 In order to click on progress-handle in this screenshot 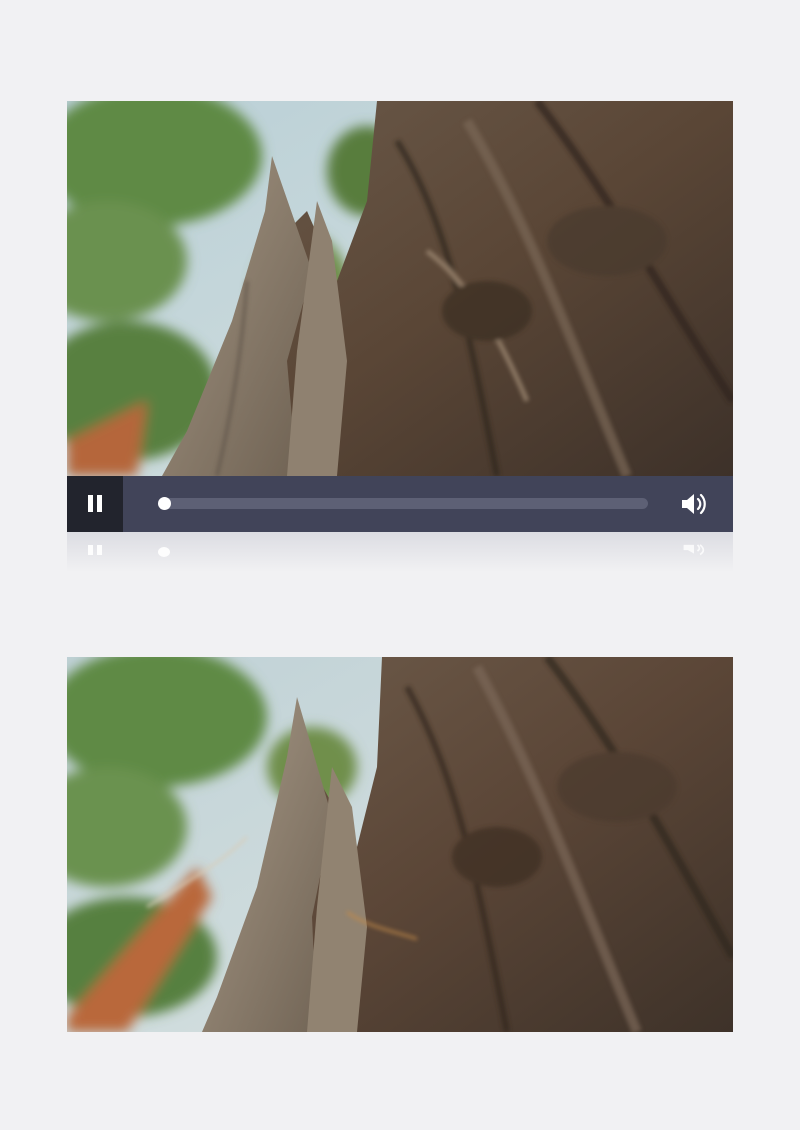, I will do `click(164, 503)`.